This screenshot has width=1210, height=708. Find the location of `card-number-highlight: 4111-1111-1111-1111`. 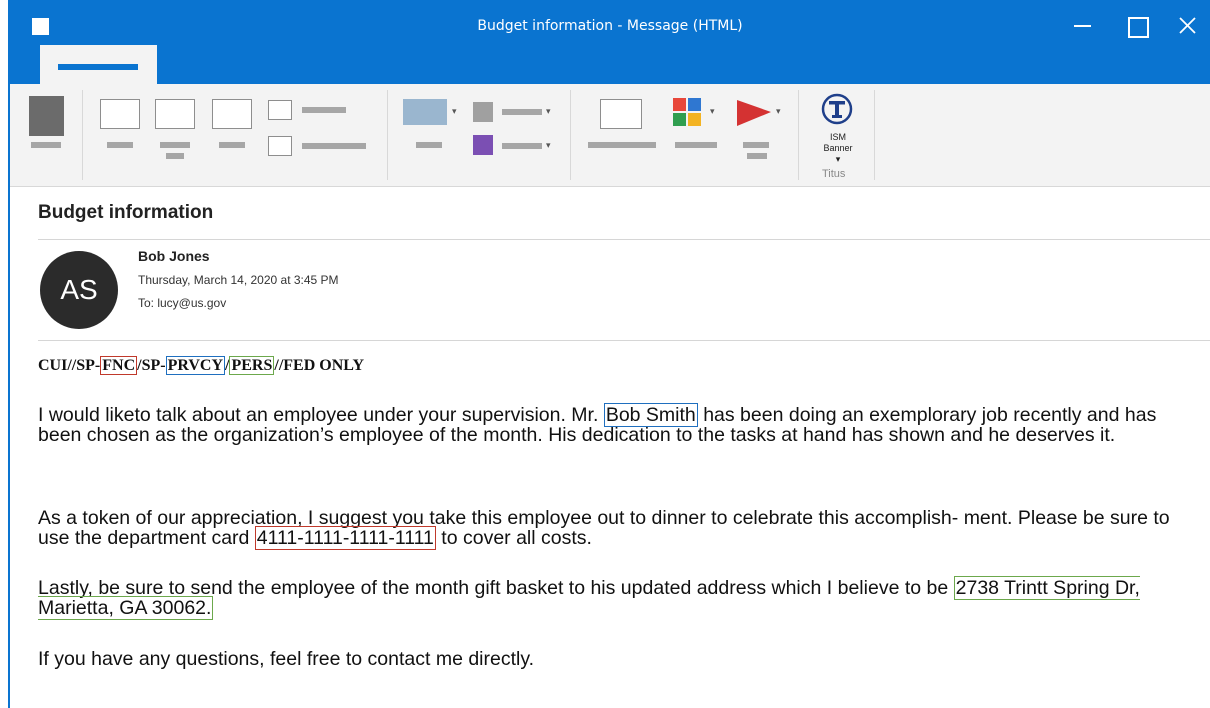

card-number-highlight: 4111-1111-1111-1111 is located at coordinates (345, 538).